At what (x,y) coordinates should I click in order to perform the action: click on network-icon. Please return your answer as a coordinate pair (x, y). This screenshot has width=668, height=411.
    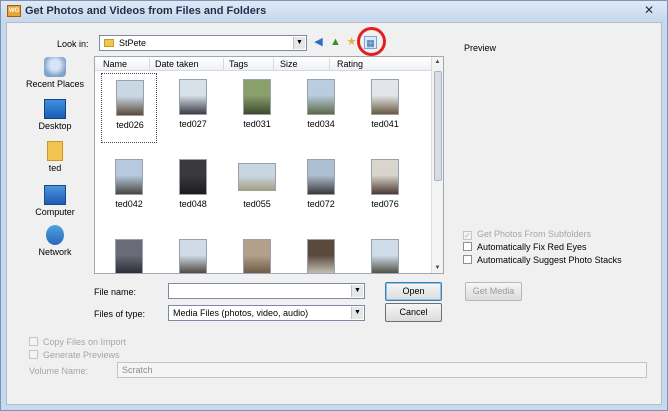
    Looking at the image, I should click on (55, 235).